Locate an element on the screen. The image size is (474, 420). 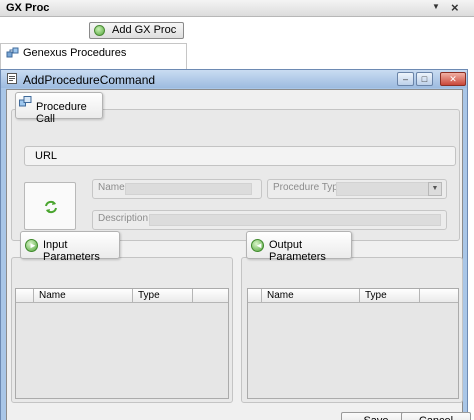
description-input is located at coordinates (295, 220).